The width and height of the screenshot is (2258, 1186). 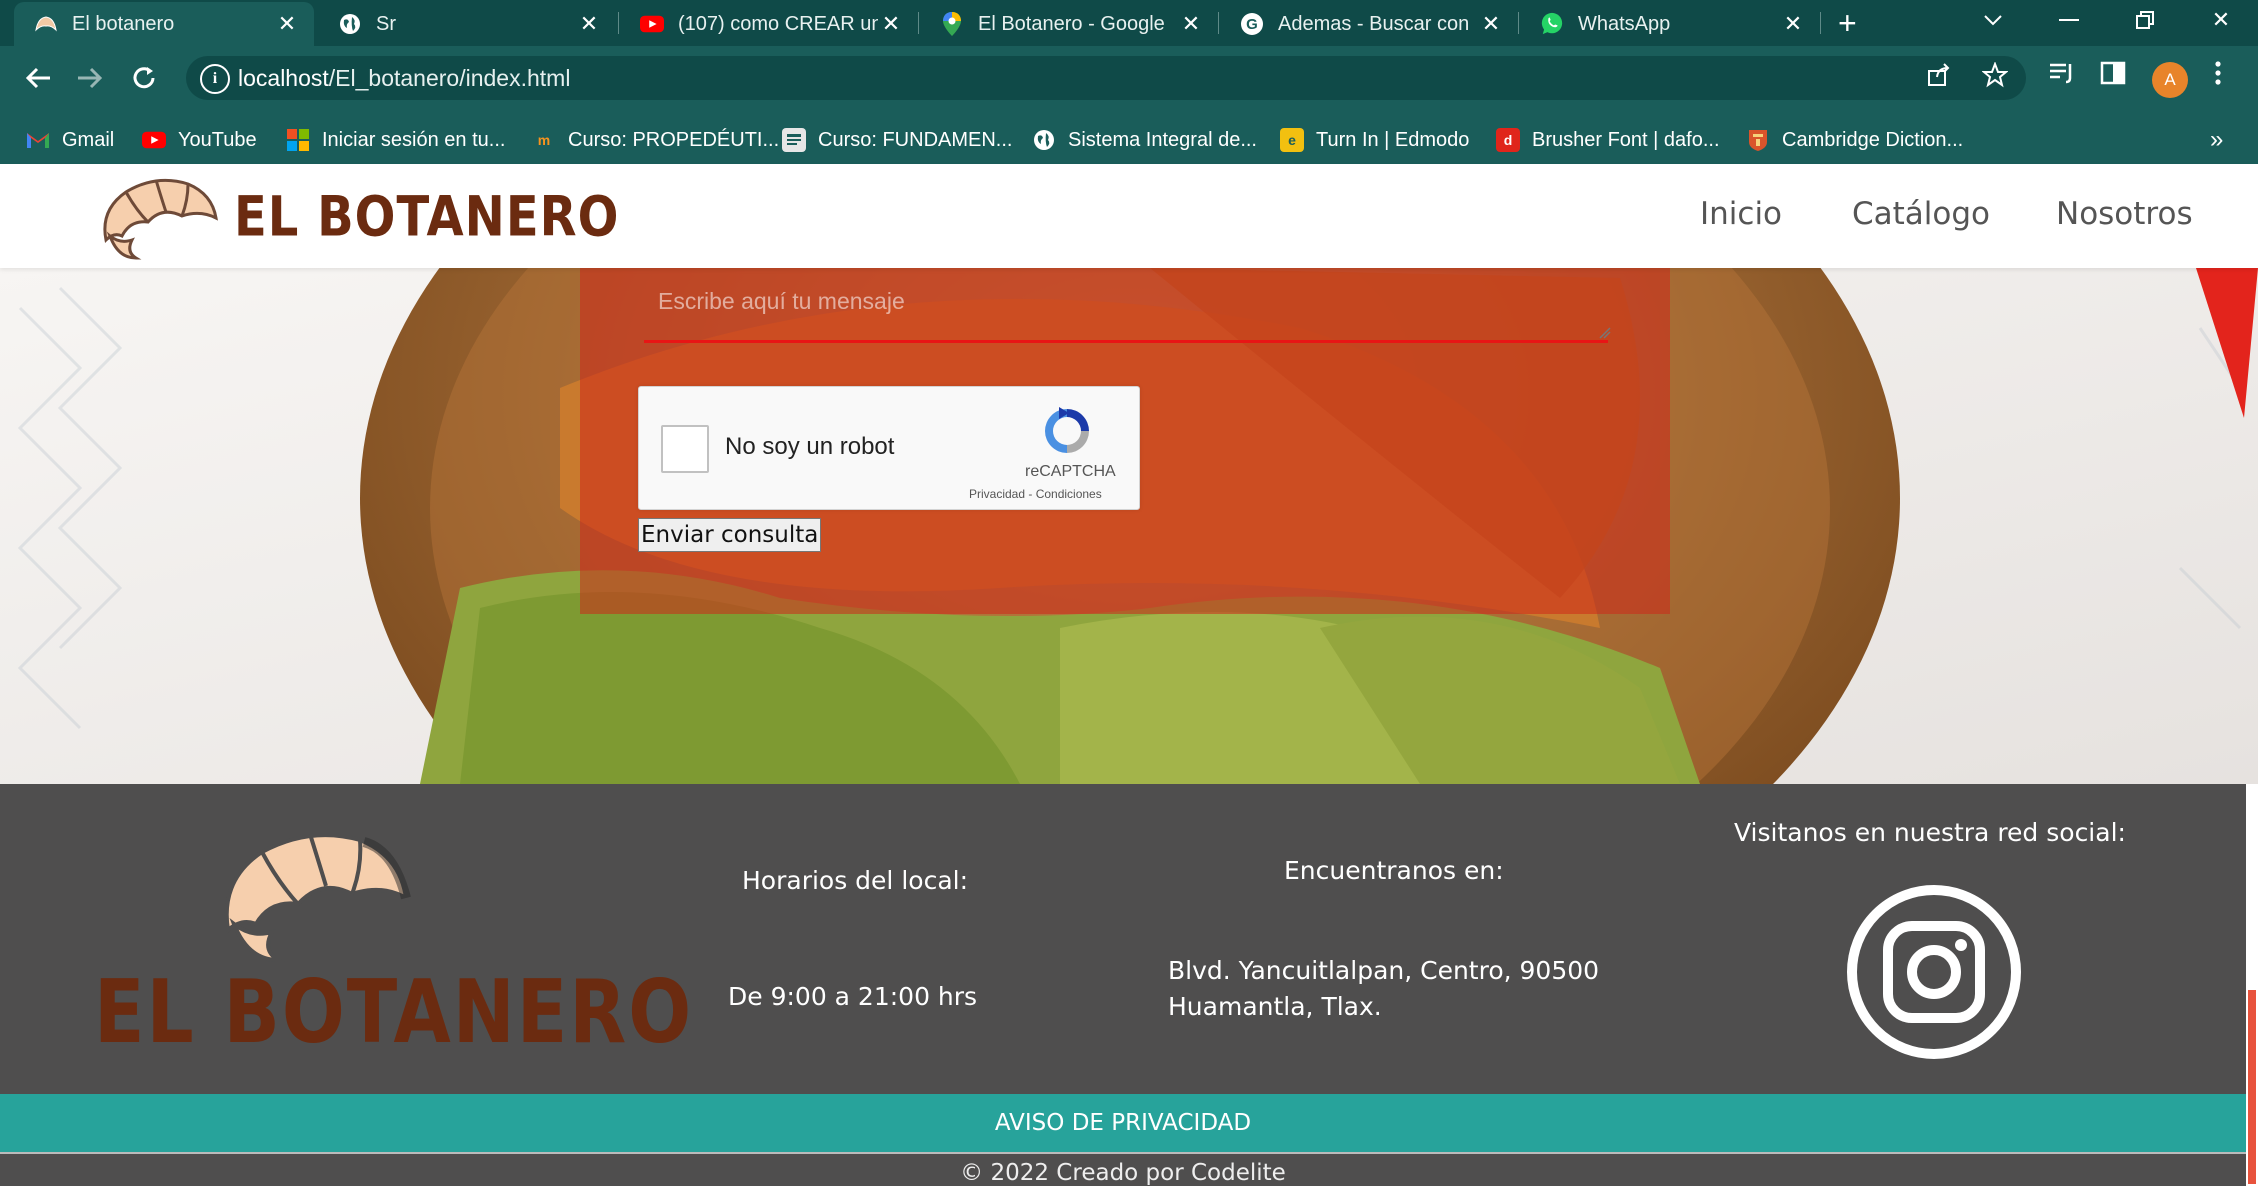 What do you see at coordinates (1758, 140) in the screenshot?
I see `cambridge-icon` at bounding box center [1758, 140].